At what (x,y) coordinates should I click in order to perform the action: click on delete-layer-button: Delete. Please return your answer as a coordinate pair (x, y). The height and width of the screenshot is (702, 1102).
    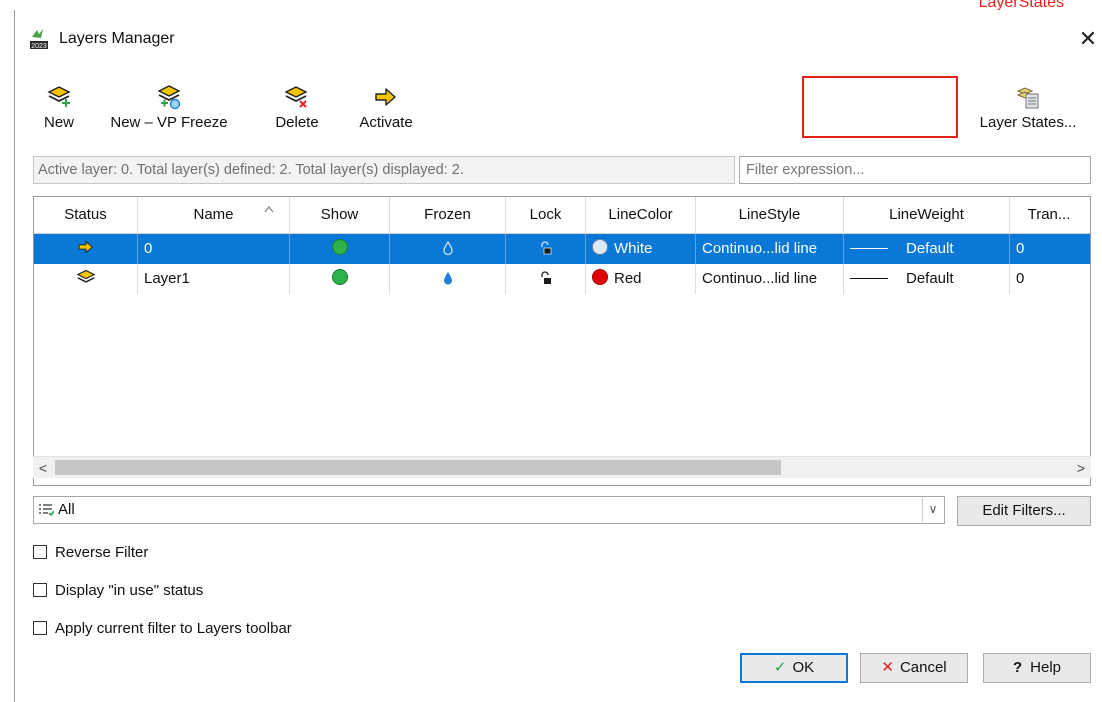
    Looking at the image, I should click on (297, 107).